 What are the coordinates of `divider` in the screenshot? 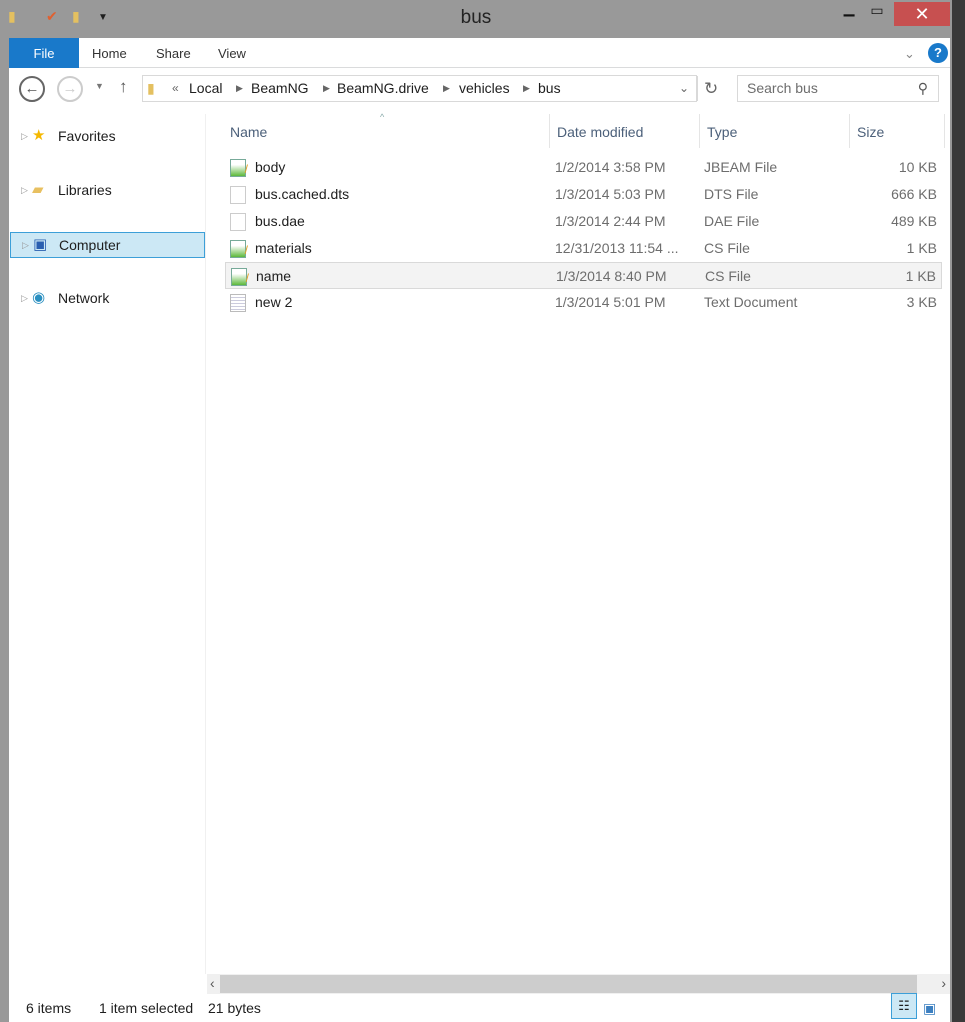 It's located at (697, 88).